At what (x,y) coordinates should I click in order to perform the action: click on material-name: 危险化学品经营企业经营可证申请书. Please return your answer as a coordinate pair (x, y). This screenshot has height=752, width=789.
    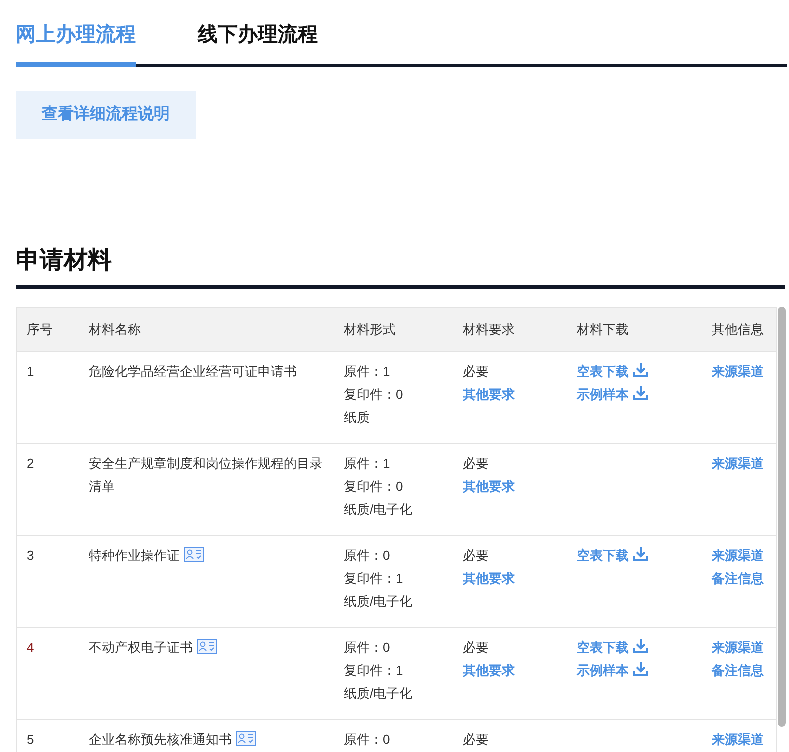
    Looking at the image, I should click on (193, 371).